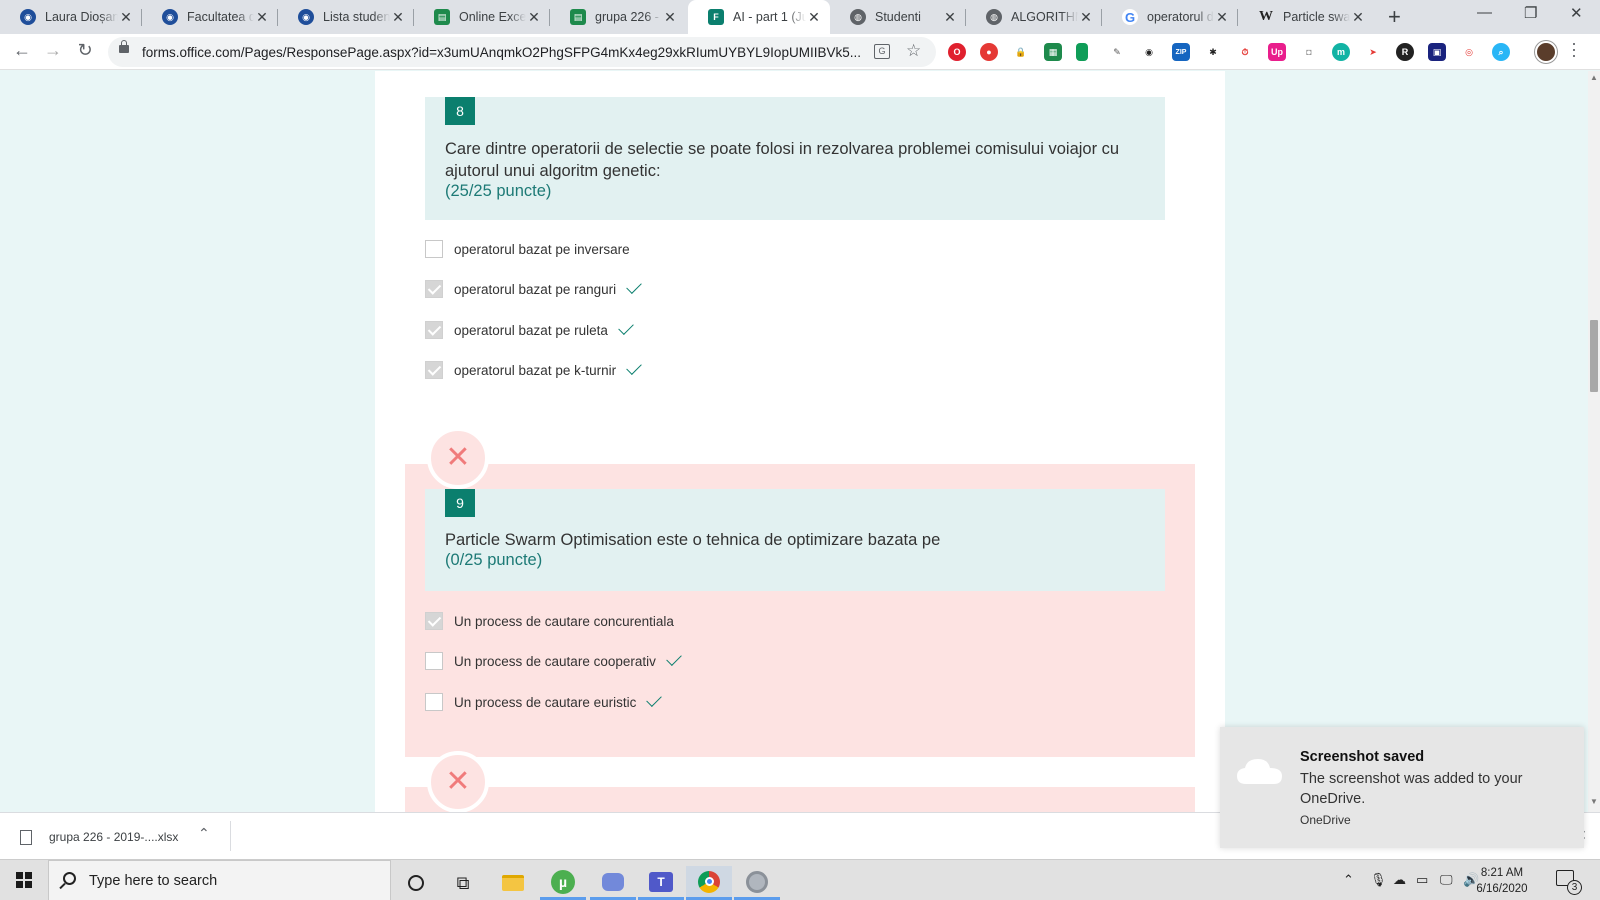 The width and height of the screenshot is (1600, 900). I want to click on extension-docs-icon, so click(1082, 52).